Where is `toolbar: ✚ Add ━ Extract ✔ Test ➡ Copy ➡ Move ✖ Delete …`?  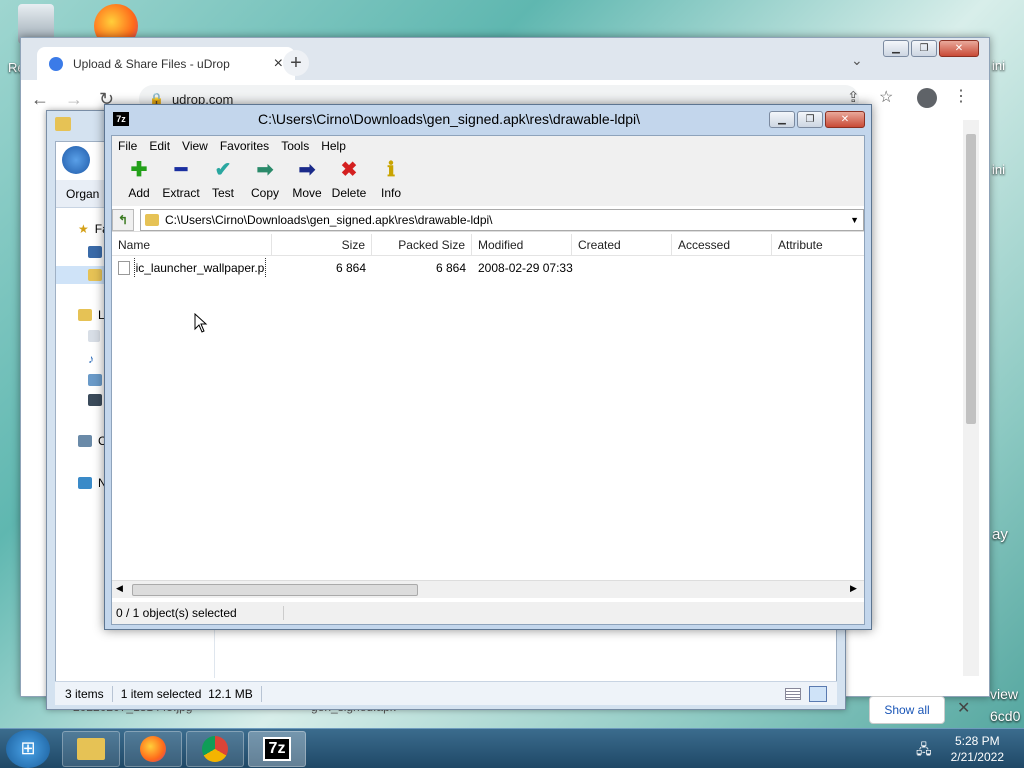
toolbar: ✚ Add ━ Extract ✔ Test ➡ Copy ➡ Move ✖ Delete … is located at coordinates (488, 181).